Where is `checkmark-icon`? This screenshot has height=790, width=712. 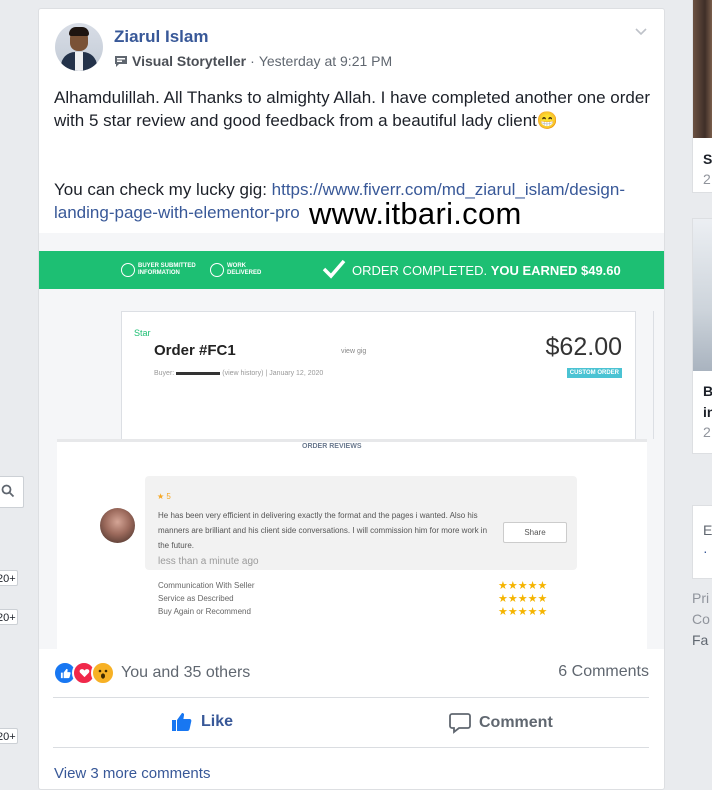 checkmark-icon is located at coordinates (334, 269).